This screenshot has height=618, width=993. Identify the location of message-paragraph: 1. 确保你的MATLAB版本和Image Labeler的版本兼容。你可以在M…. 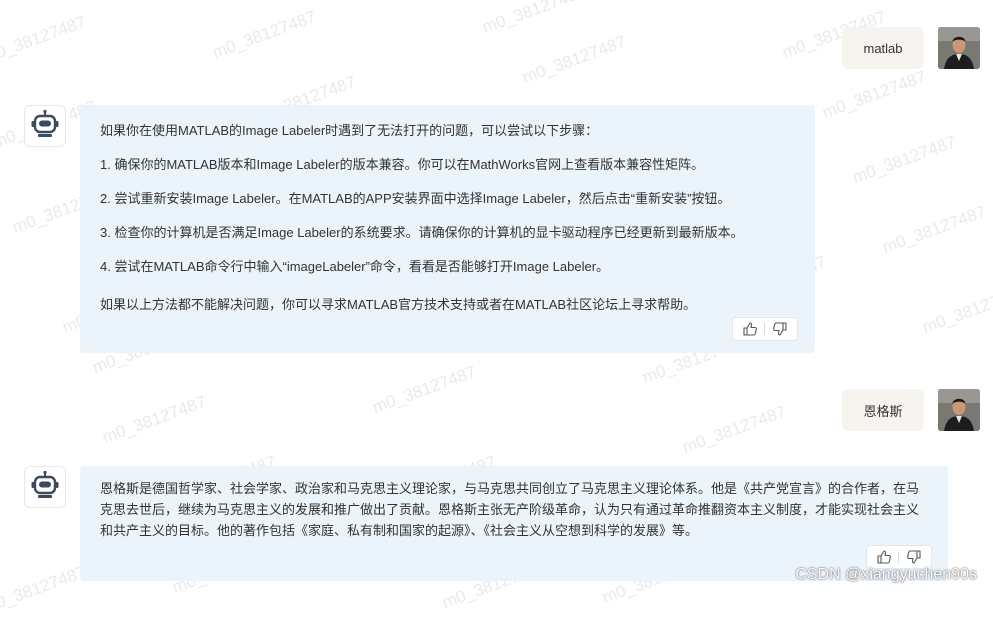
(402, 164).